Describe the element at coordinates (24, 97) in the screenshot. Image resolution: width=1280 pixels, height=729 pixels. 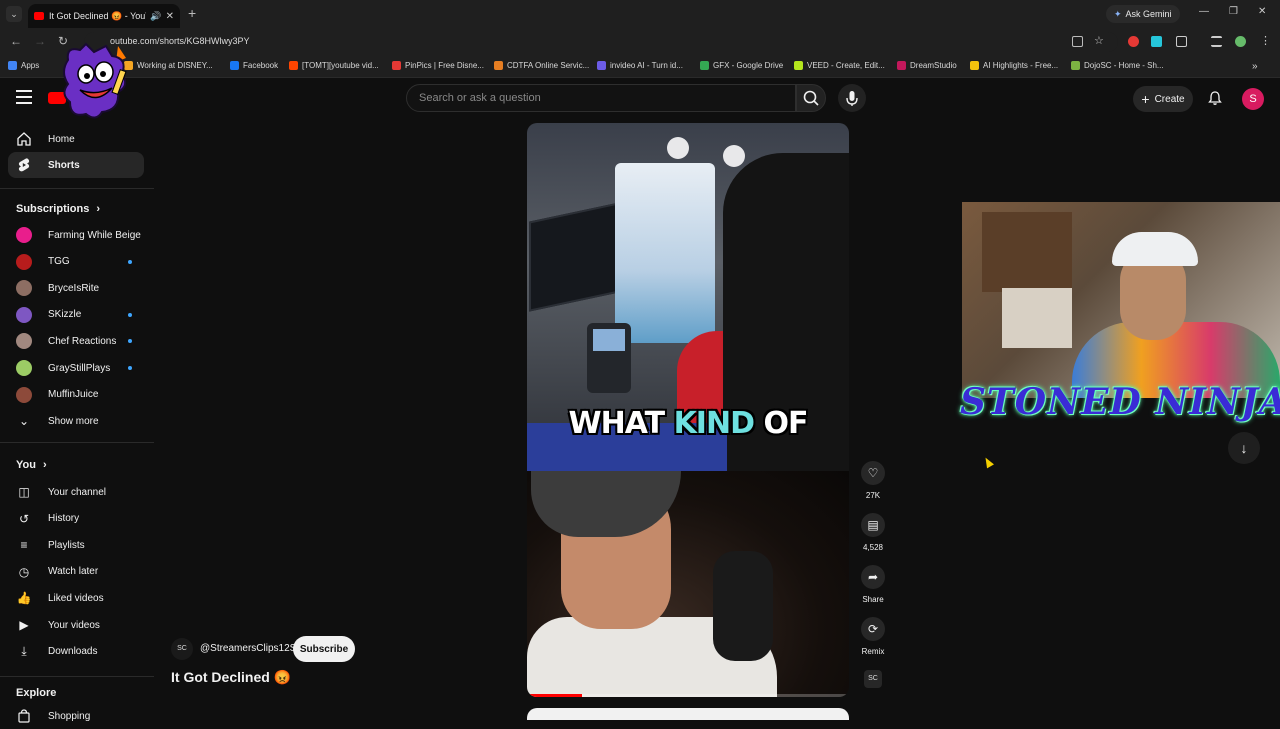
I see `hamburger-menu-icon` at that location.